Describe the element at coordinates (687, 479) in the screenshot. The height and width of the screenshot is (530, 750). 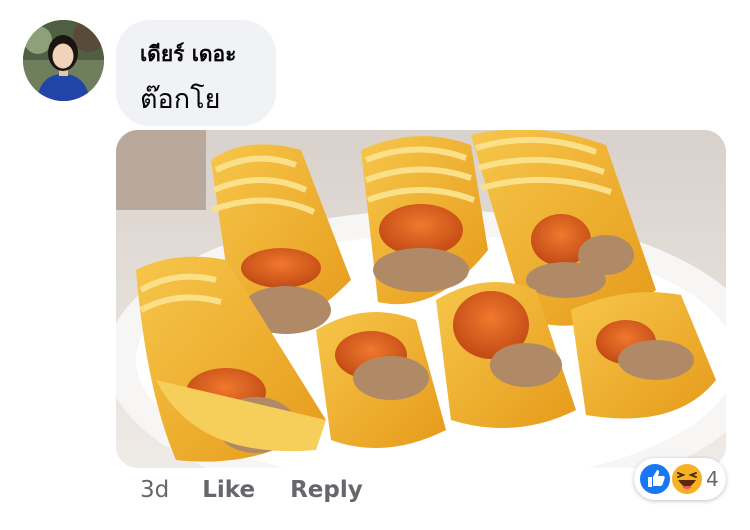
I see `haha-icon` at that location.